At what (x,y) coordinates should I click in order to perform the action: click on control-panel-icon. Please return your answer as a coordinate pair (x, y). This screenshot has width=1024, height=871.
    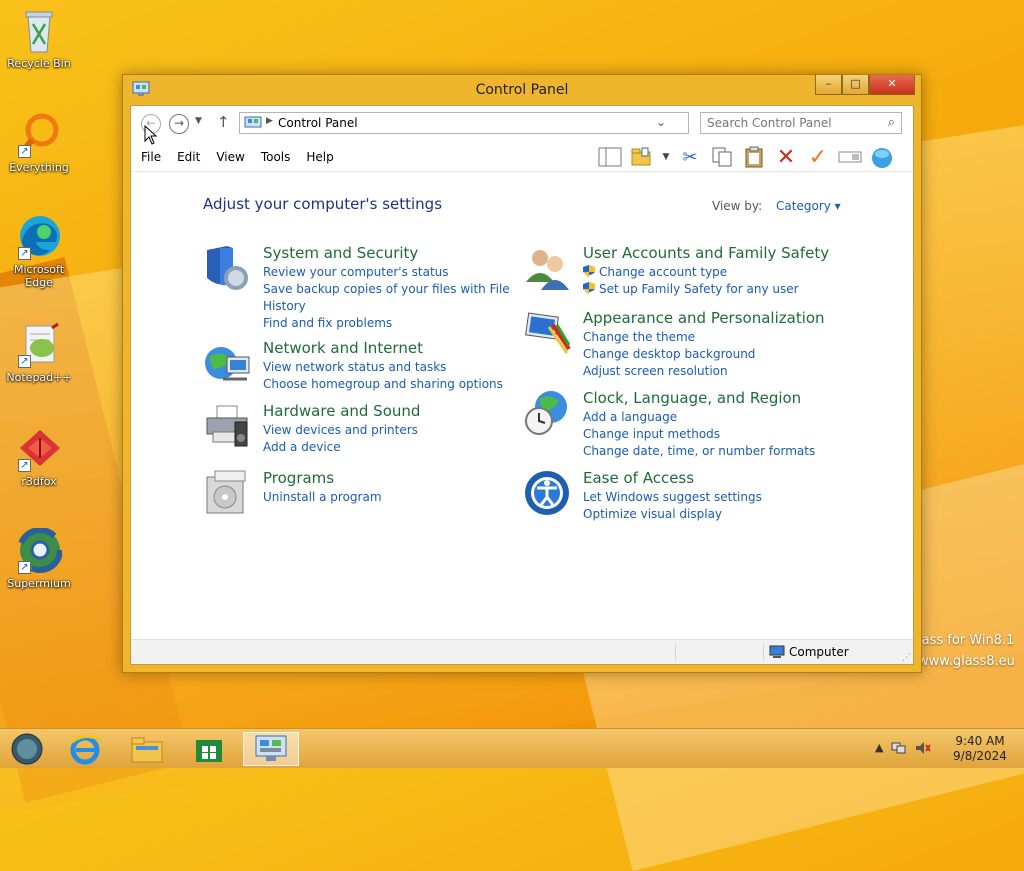
    Looking at the image, I should click on (271, 748).